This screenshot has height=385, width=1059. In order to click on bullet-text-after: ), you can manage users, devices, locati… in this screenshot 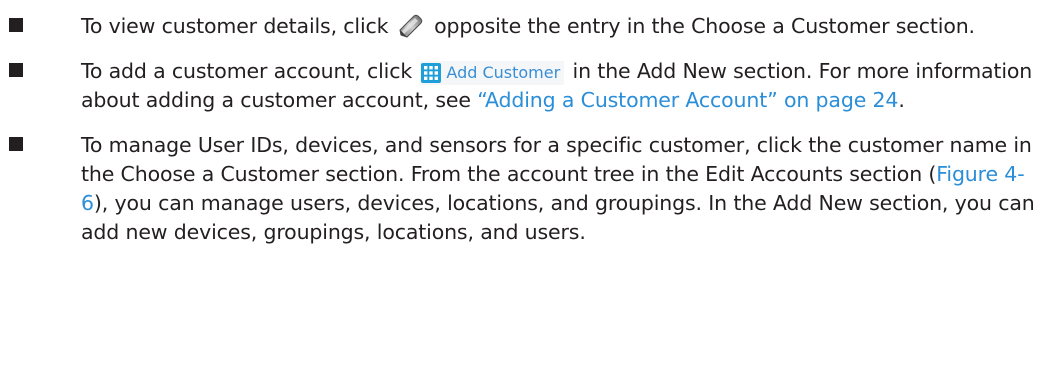, I will do `click(558, 217)`.